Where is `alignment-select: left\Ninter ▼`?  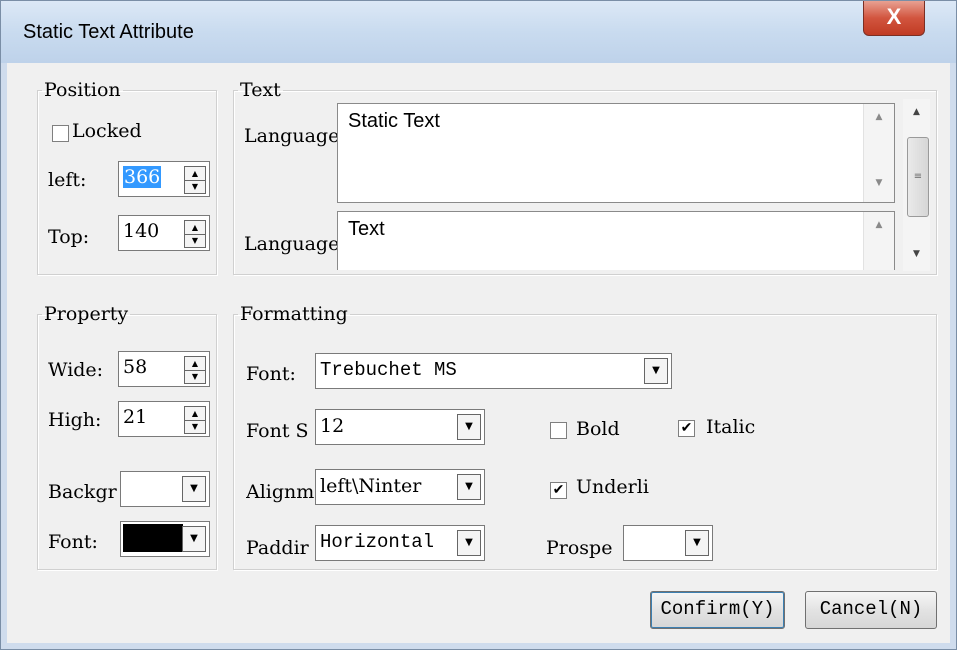
alignment-select: left\Ninter ▼ is located at coordinates (400, 487).